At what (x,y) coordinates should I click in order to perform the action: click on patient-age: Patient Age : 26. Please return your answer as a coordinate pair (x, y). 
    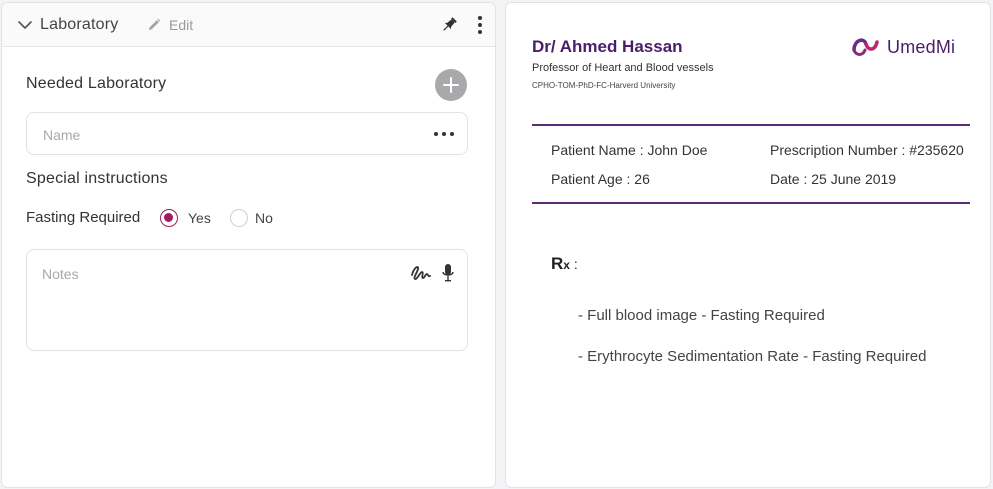
    Looking at the image, I should click on (600, 179).